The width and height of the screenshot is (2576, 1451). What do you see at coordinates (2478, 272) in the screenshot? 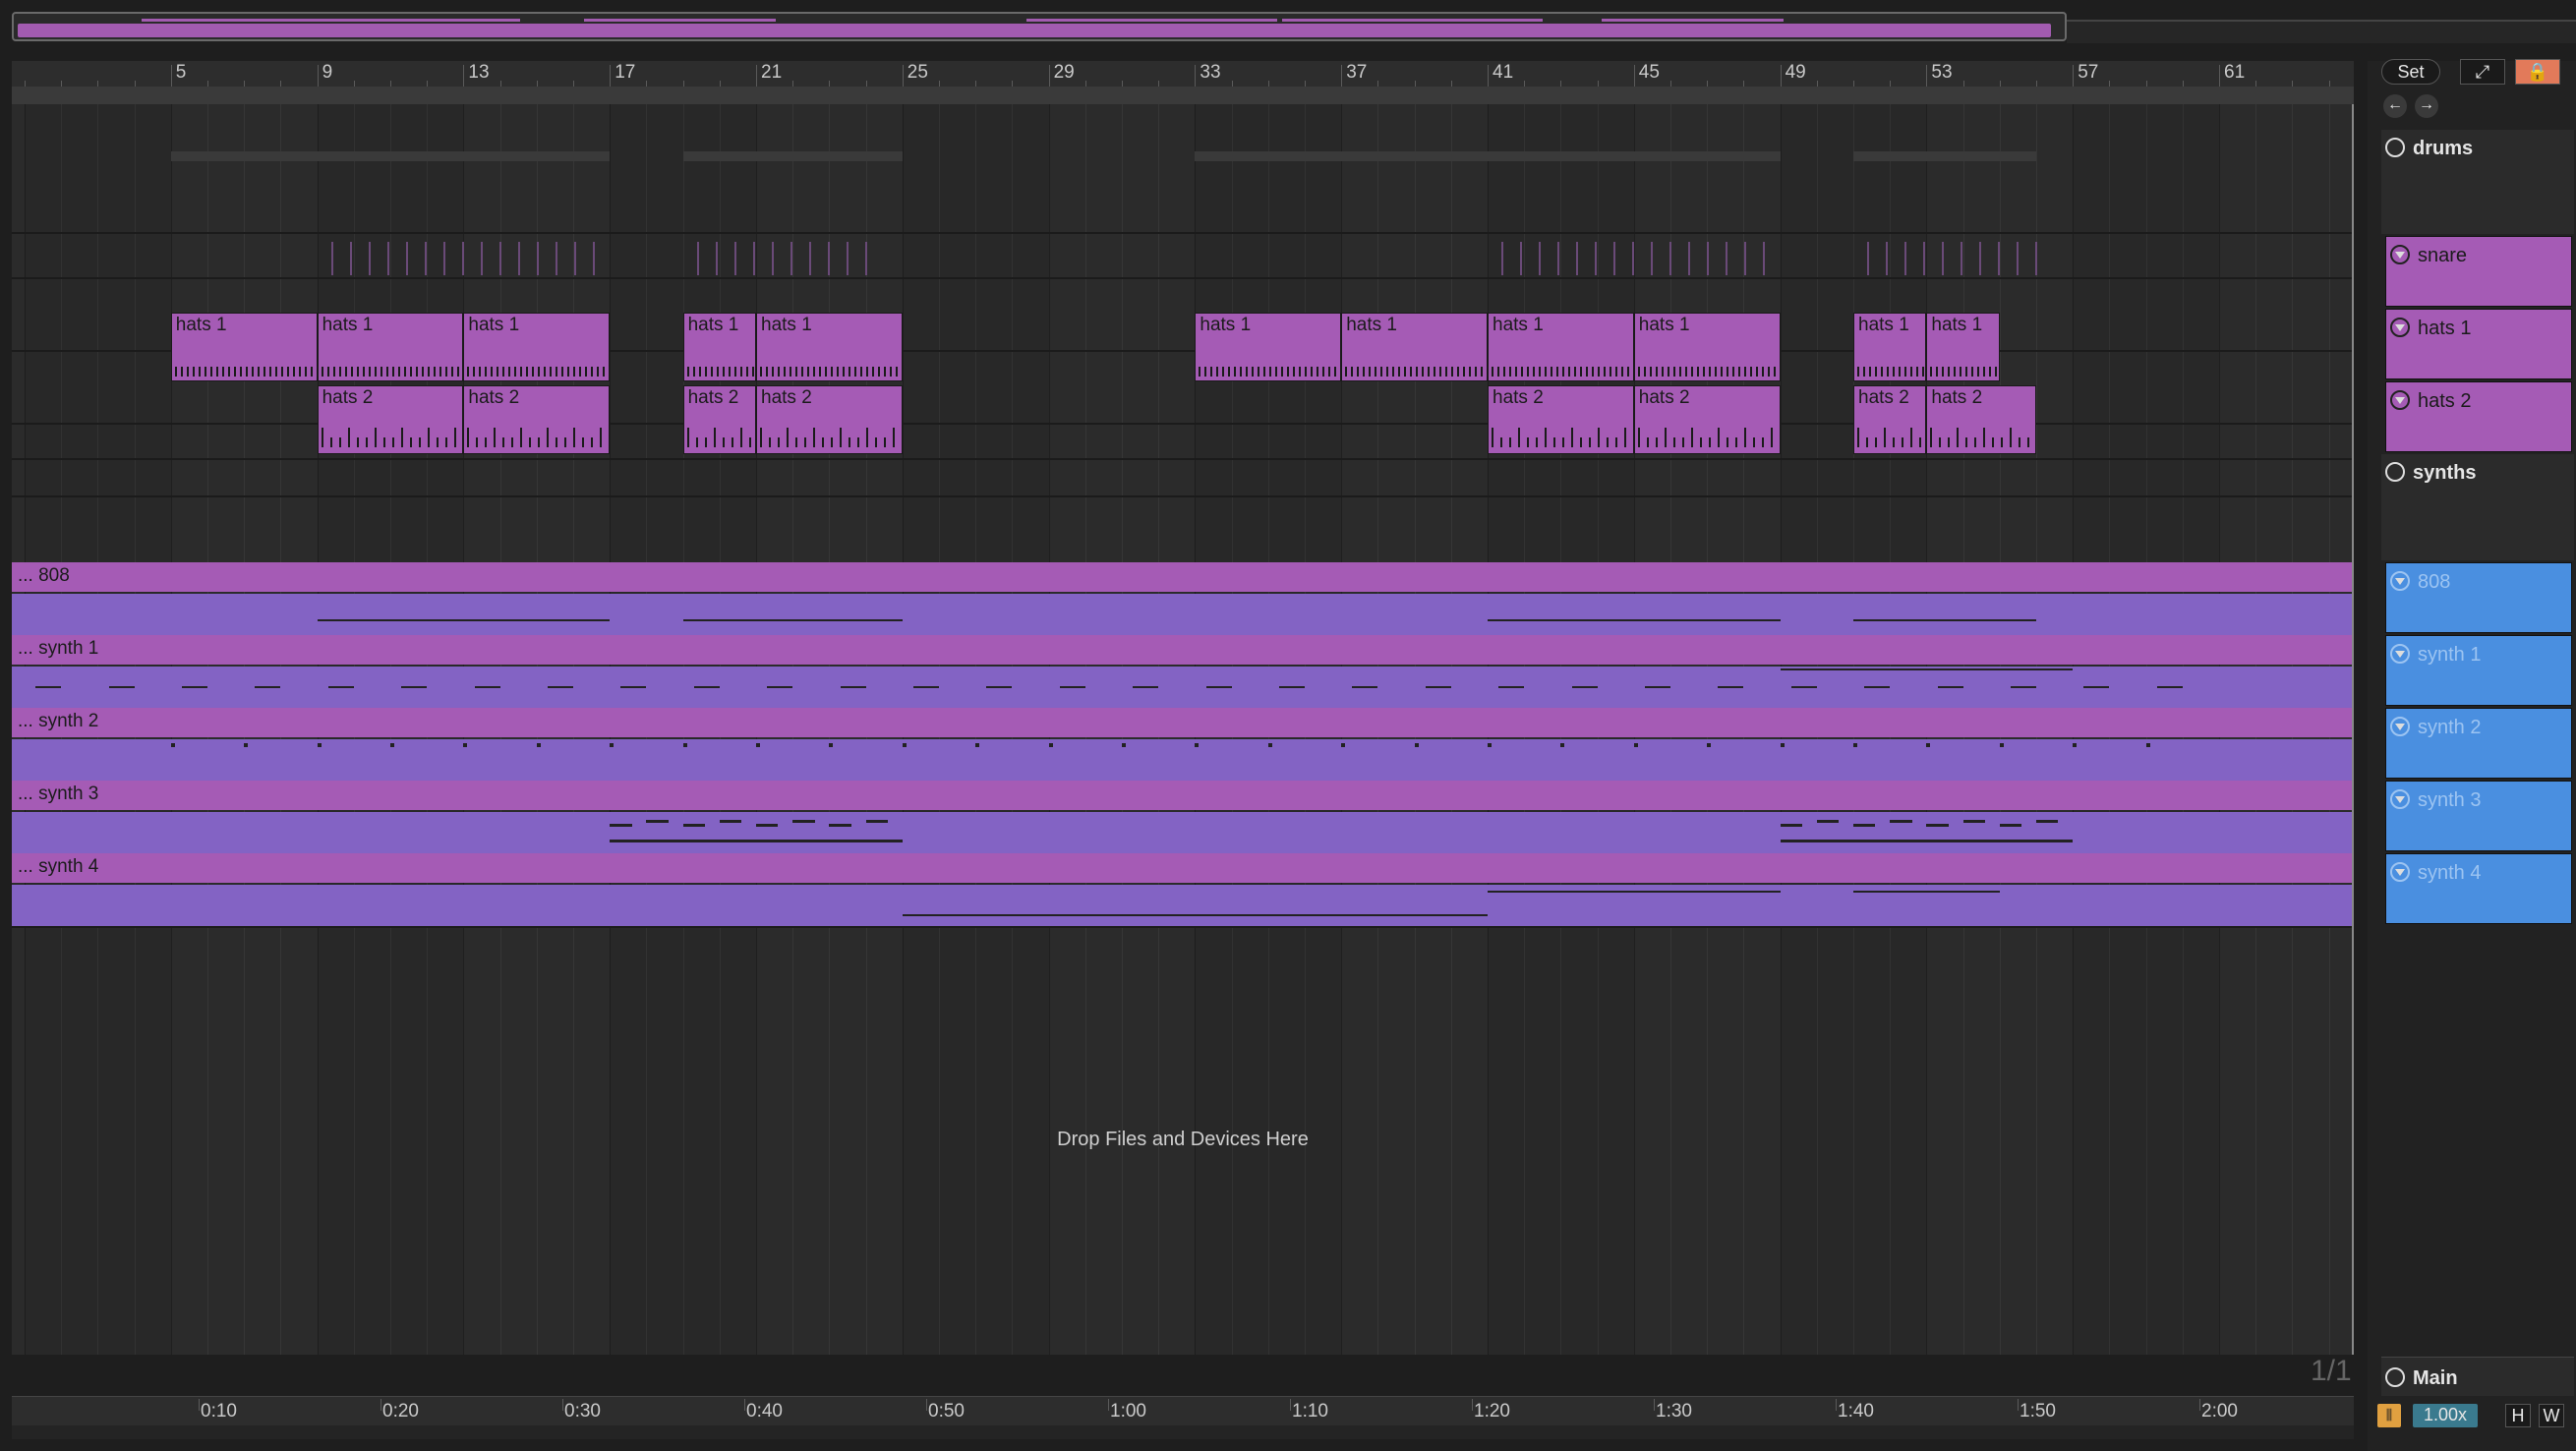
I see `track-header-snare: snare` at bounding box center [2478, 272].